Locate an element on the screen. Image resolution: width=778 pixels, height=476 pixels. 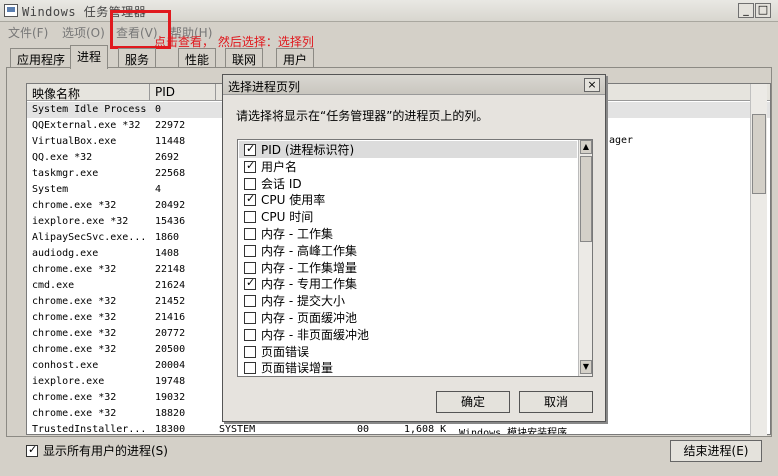
pid-cell: 19748 is located at coordinates (170, 381).